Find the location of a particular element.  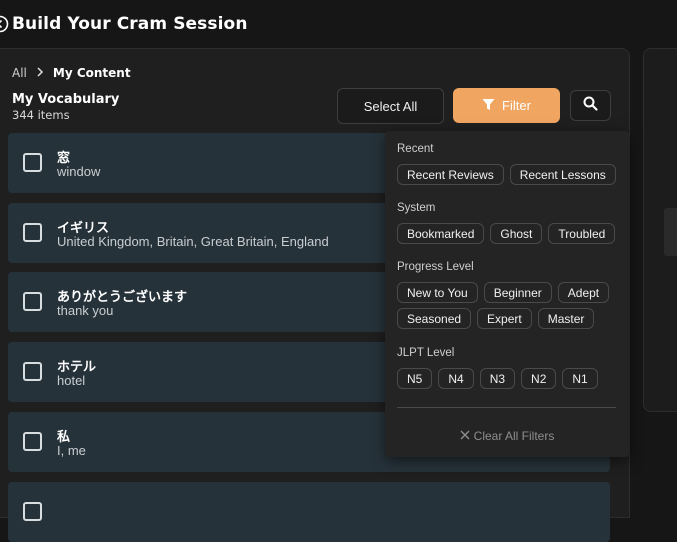

filter-section-progress: Progress Level is located at coordinates (435, 267).